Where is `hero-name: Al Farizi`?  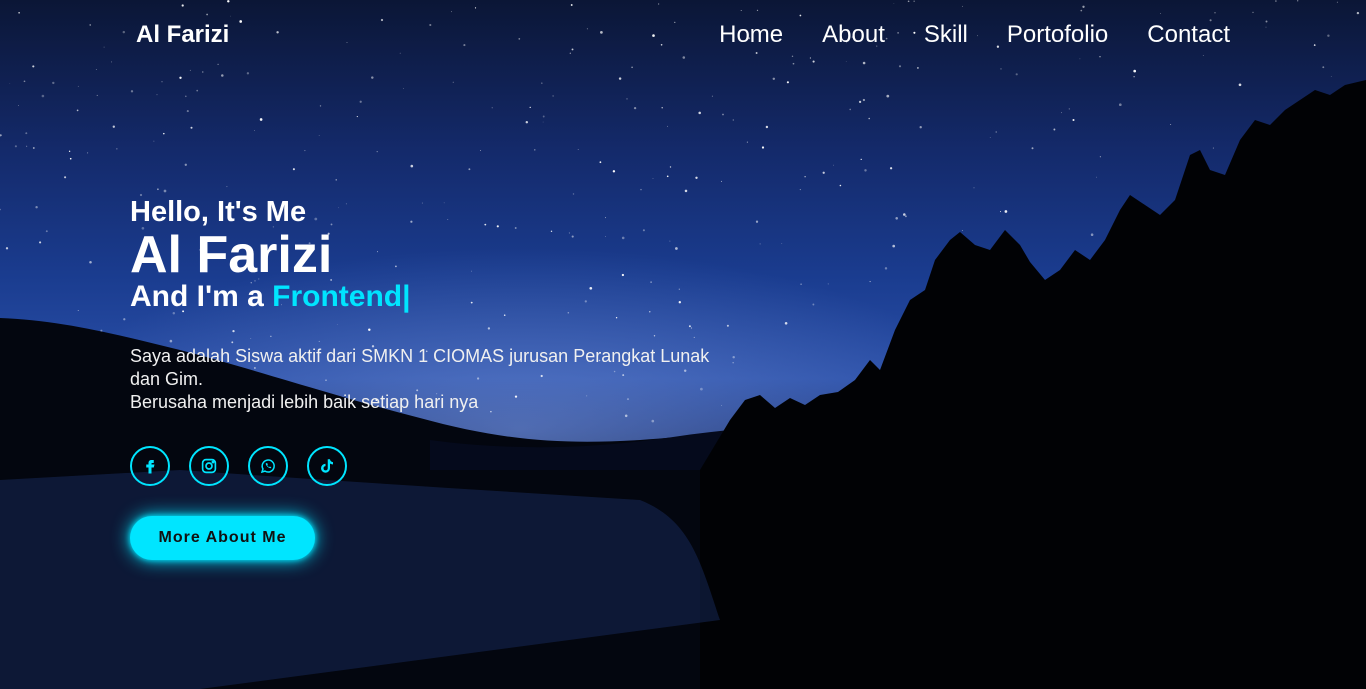
hero-name: Al Farizi is located at coordinates (231, 255).